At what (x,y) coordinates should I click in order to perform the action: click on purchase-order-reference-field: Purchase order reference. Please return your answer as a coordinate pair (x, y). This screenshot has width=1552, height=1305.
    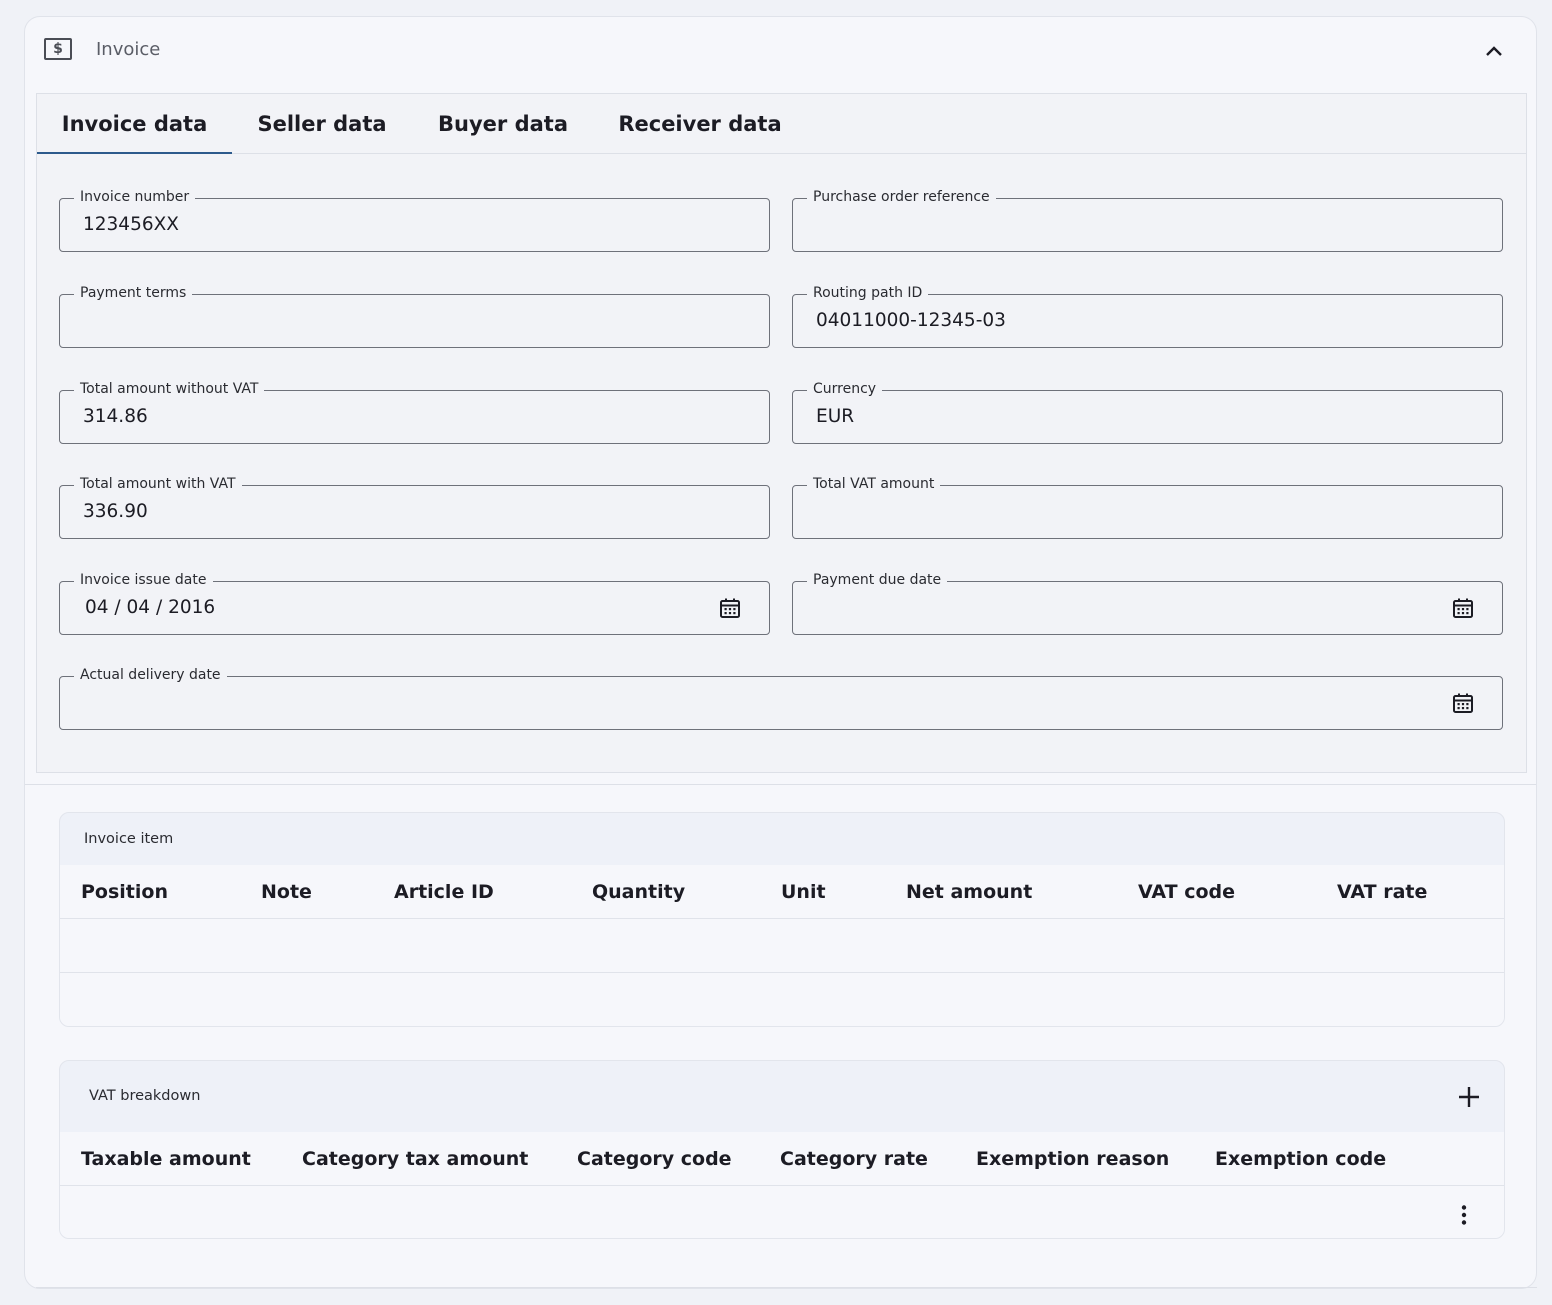
    Looking at the image, I should click on (1147, 220).